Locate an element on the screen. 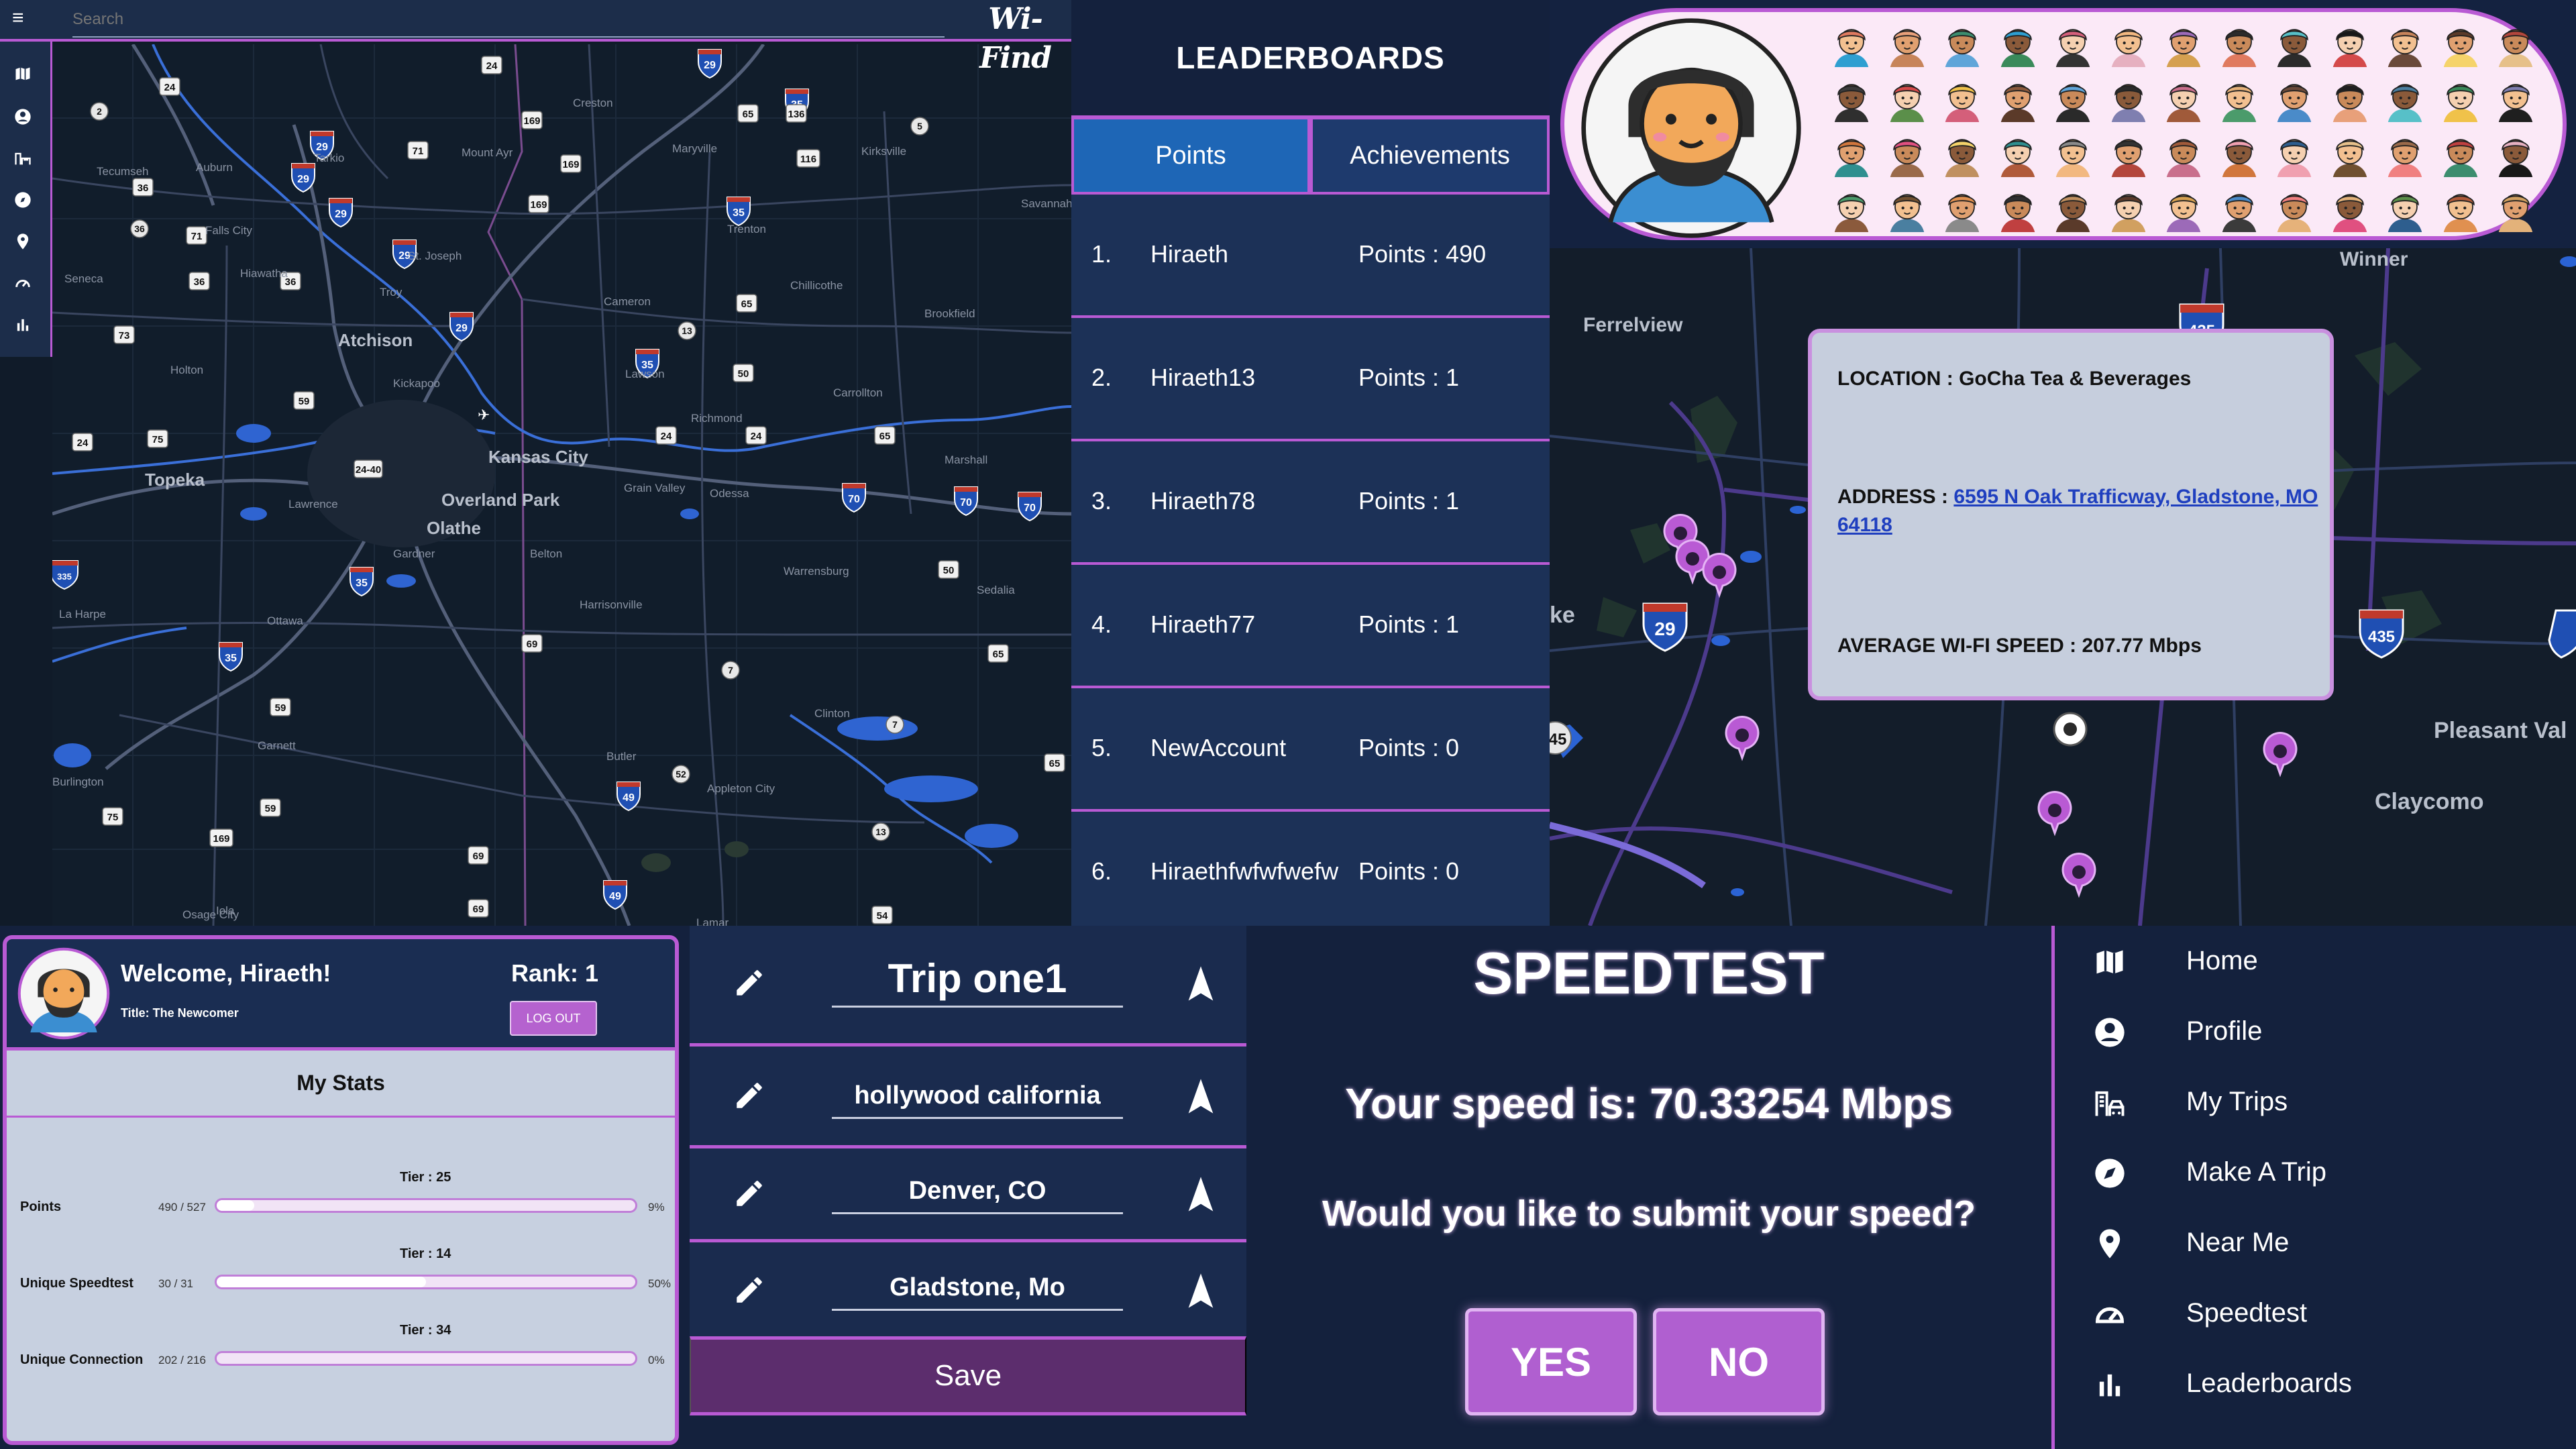  tab-achievements: Achievements is located at coordinates (1430, 155).